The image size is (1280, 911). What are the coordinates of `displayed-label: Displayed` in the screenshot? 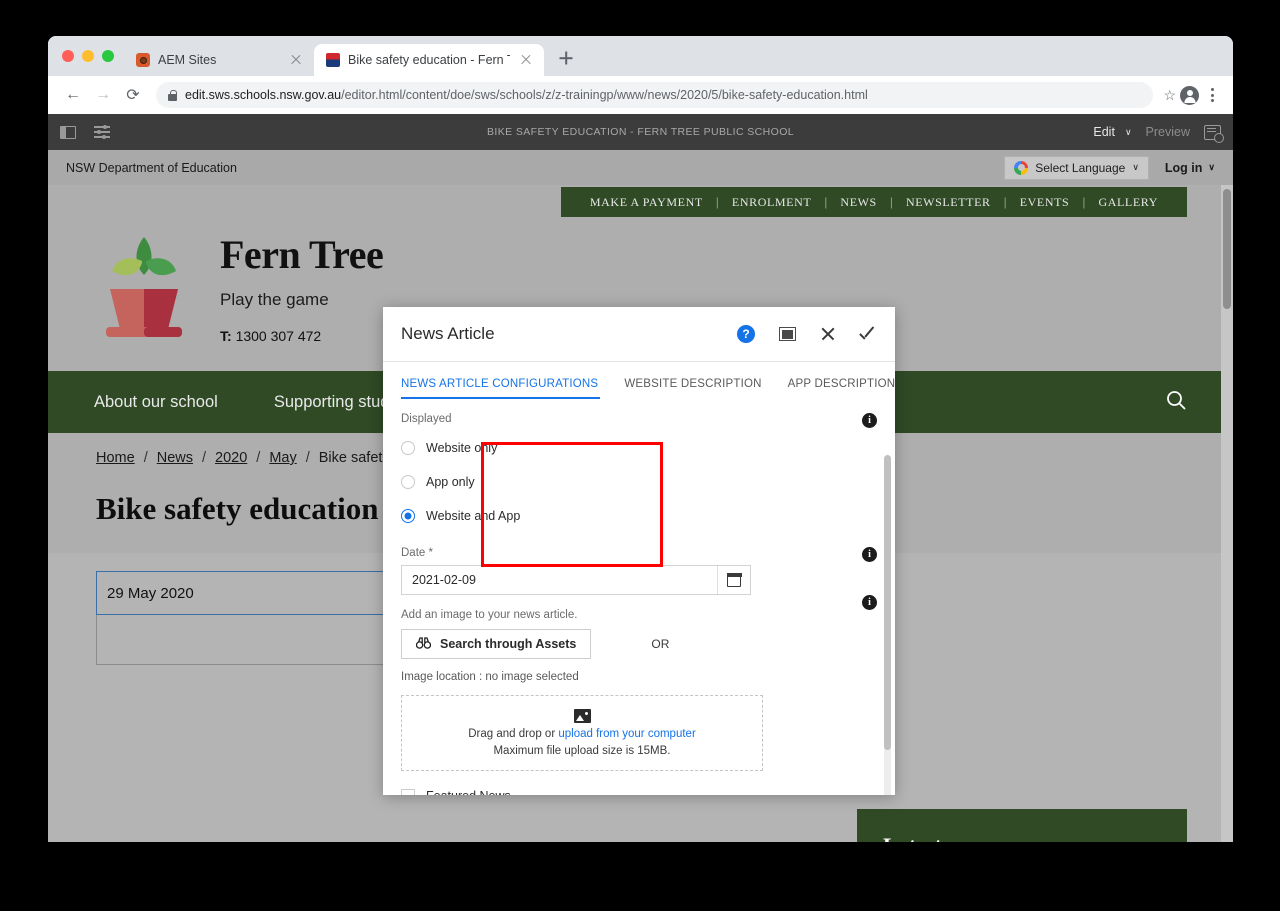 It's located at (426, 419).